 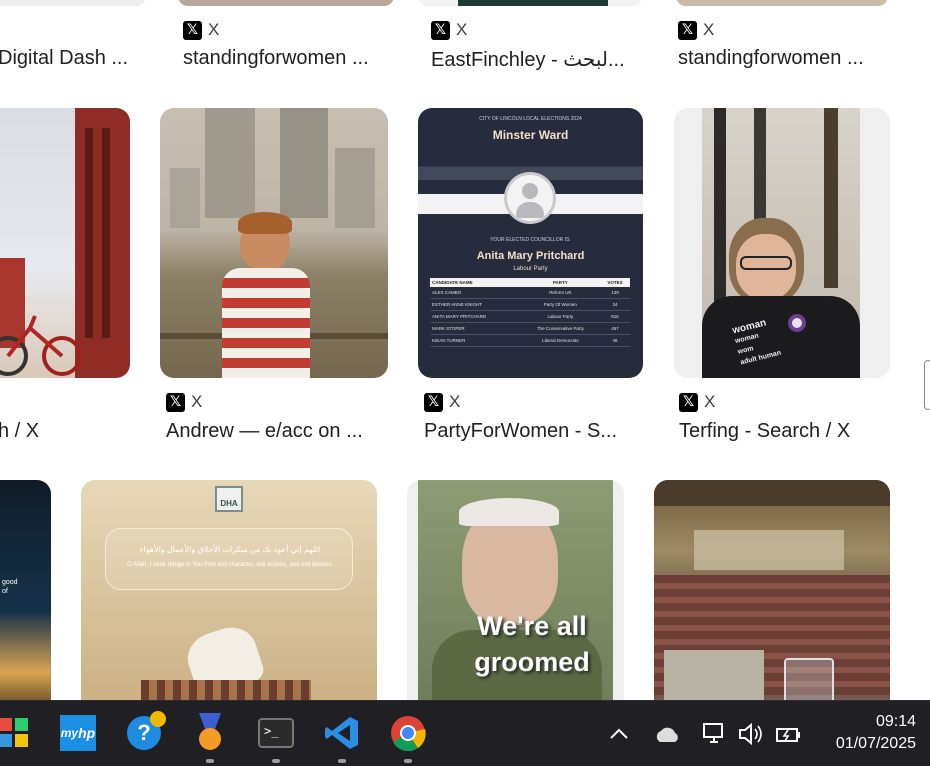 I want to click on chevron-up-icon, so click(x=619, y=733).